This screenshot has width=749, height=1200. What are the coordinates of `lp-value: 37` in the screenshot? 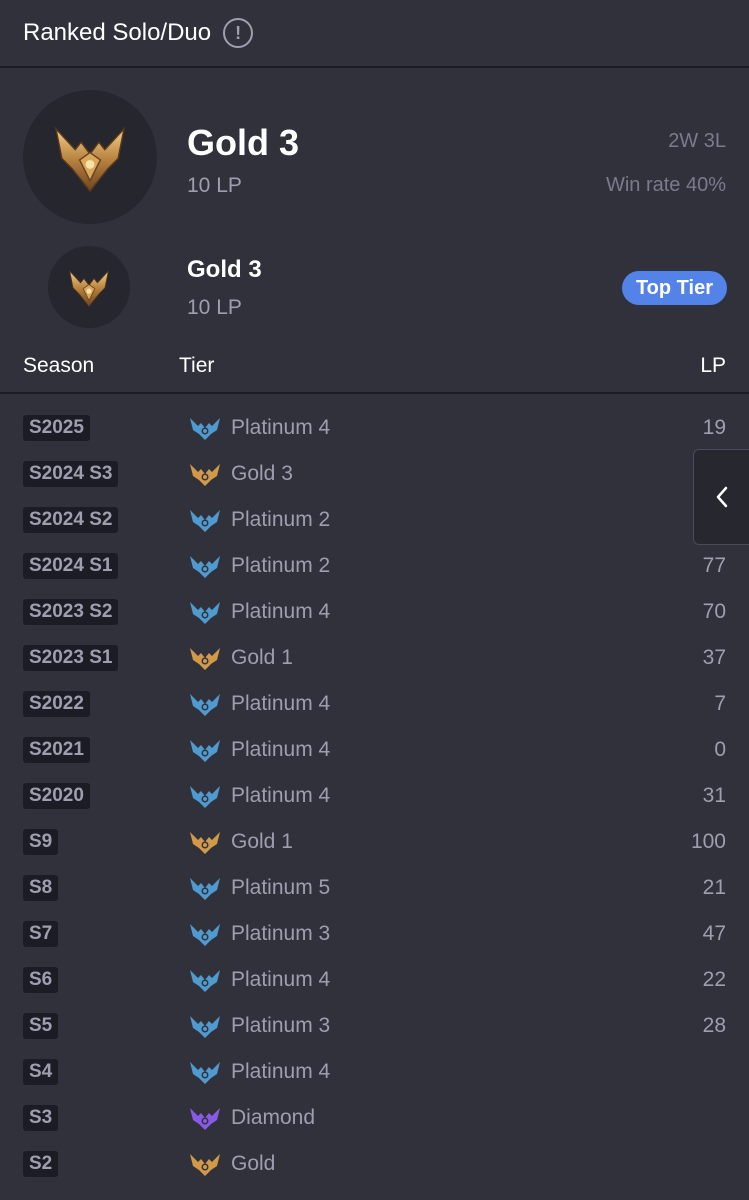 It's located at (714, 657).